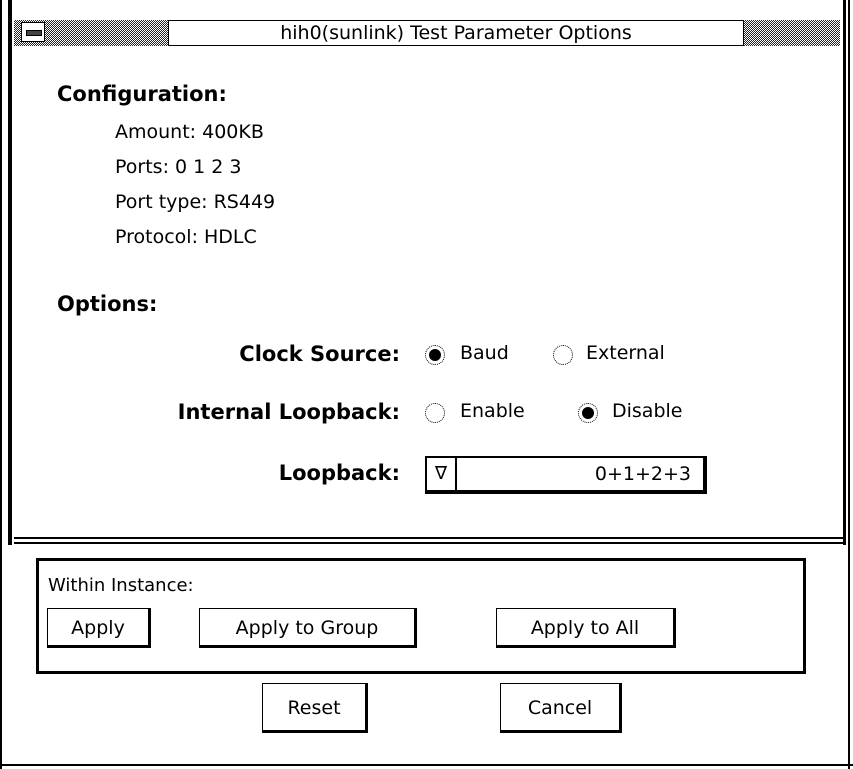 The height and width of the screenshot is (769, 853). What do you see at coordinates (195, 202) in the screenshot?
I see `config-port-type: Port type: RS449` at bounding box center [195, 202].